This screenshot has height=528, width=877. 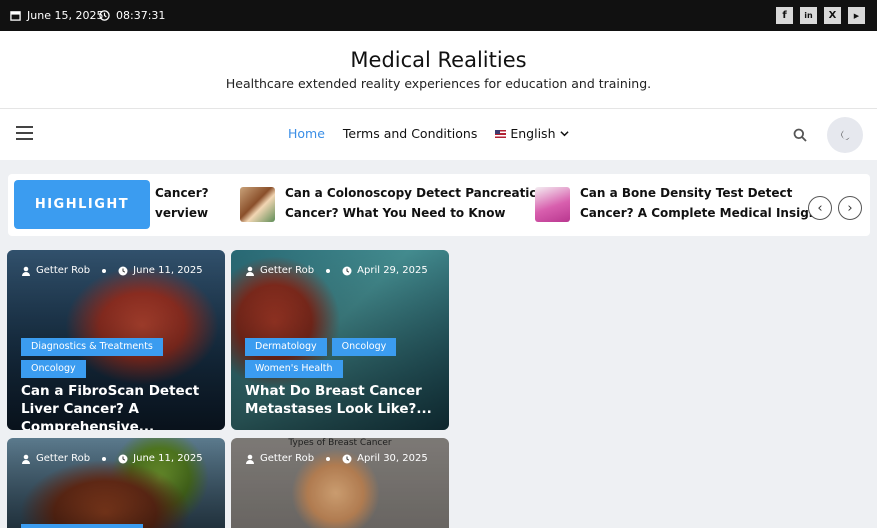 What do you see at coordinates (856, 15) in the screenshot?
I see `youtube-icon: ▶` at bounding box center [856, 15].